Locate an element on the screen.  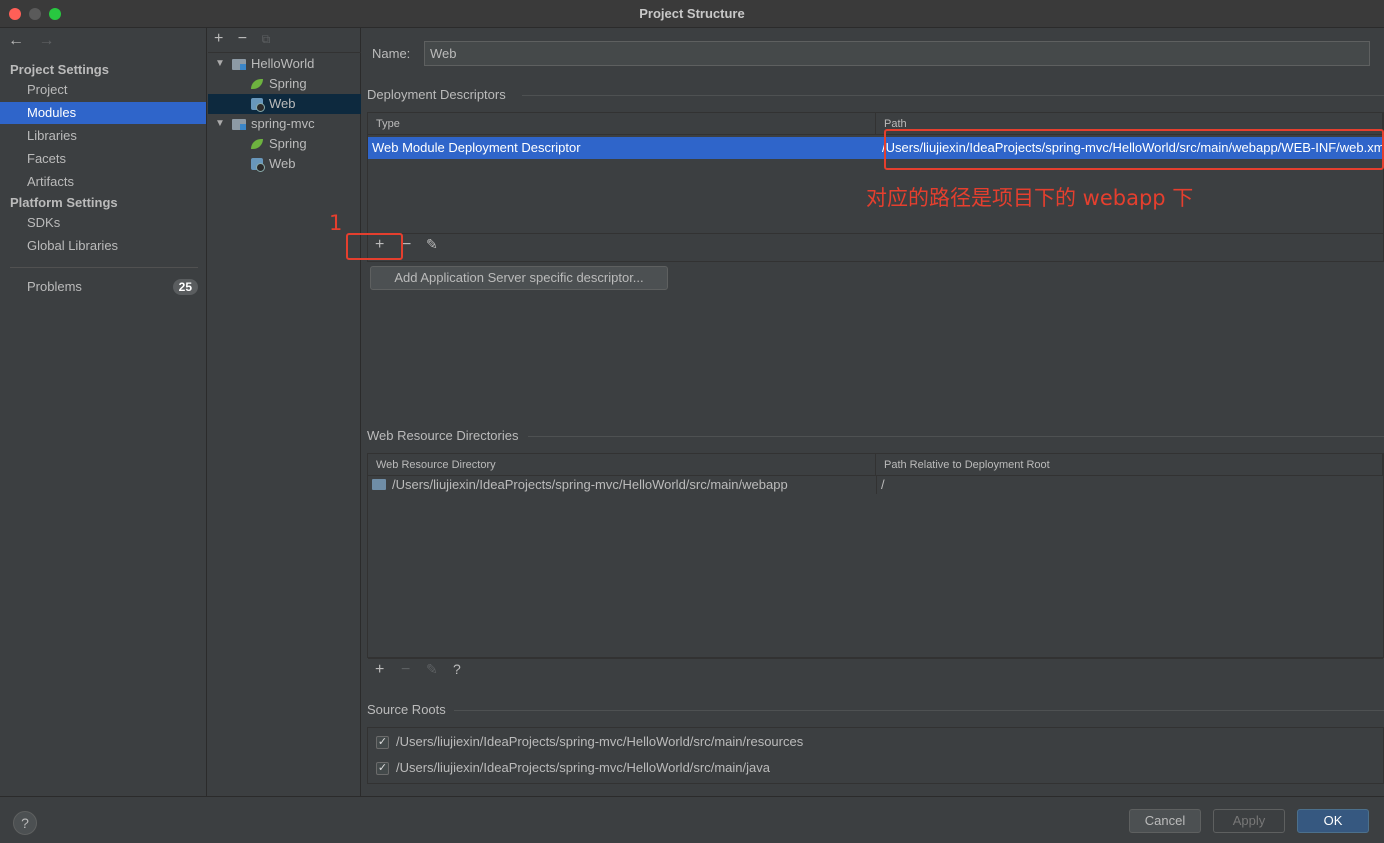
sidebar-item-global-libraries: Global Libraries is located at coordinates (103, 246).